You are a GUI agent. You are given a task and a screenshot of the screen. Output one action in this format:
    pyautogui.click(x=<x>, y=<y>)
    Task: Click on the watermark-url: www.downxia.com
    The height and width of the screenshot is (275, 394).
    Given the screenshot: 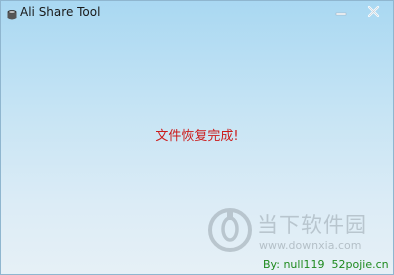 What is the action you would take?
    pyautogui.click(x=310, y=245)
    